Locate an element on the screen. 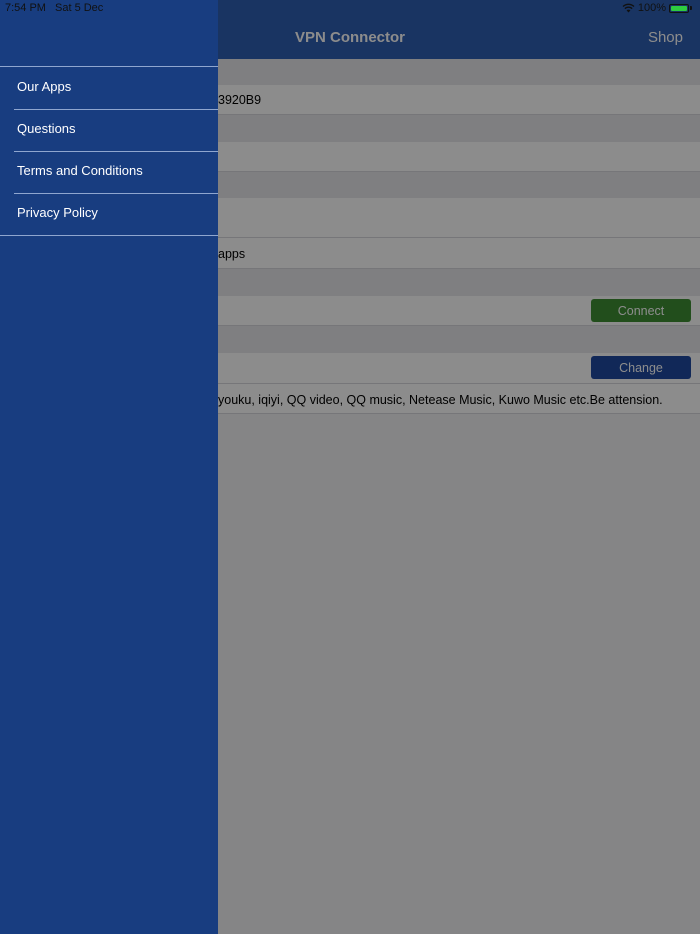 The width and height of the screenshot is (700, 934). menu-item-terms: Terms and Conditions is located at coordinates (109, 172).